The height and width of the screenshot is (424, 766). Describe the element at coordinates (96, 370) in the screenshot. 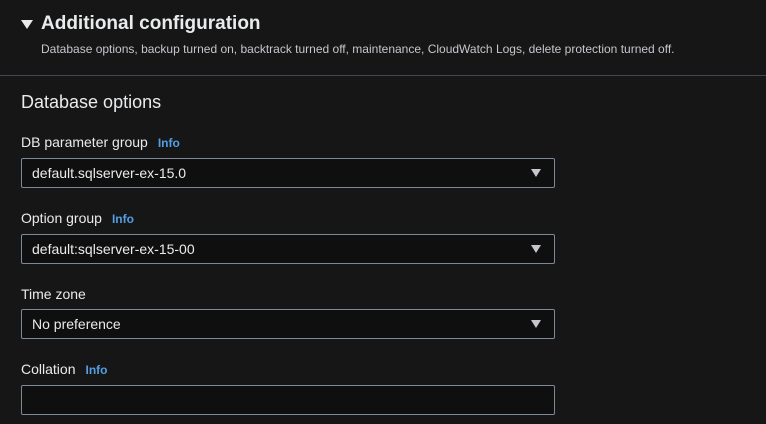

I see `collation-info-link: Info` at that location.